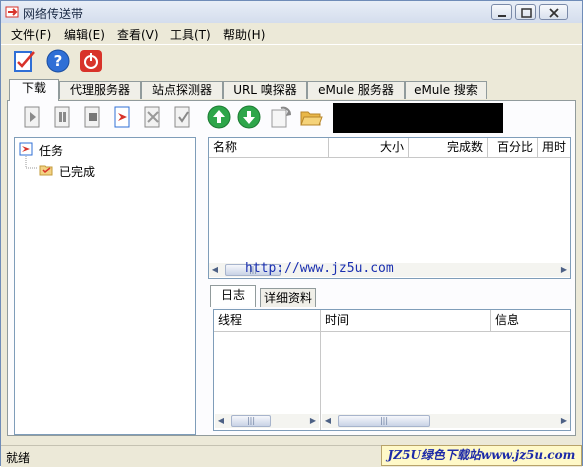  Describe the element at coordinates (138, 34) in the screenshot. I see `menu-view: 查看(V)` at that location.